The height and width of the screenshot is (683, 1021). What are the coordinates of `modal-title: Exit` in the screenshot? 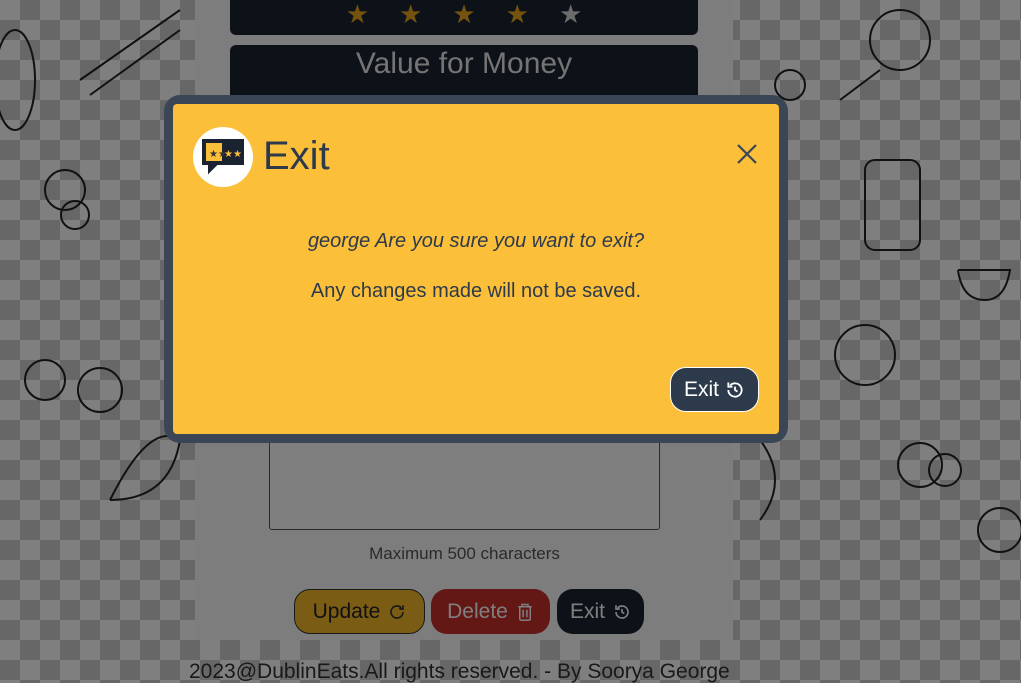 It's located at (296, 156).